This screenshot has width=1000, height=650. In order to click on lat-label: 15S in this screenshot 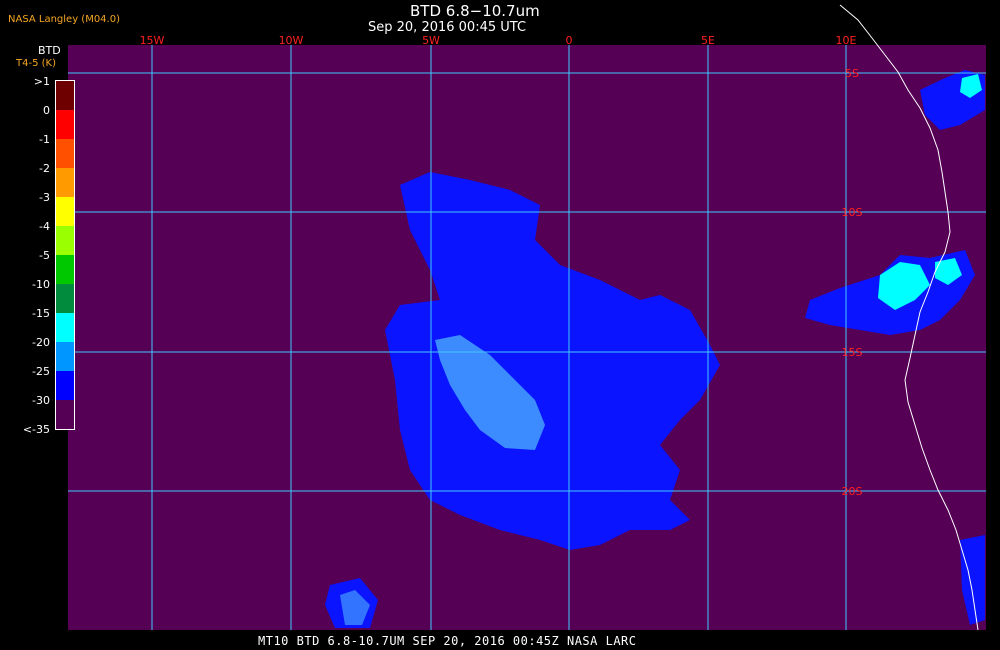, I will do `click(852, 352)`.